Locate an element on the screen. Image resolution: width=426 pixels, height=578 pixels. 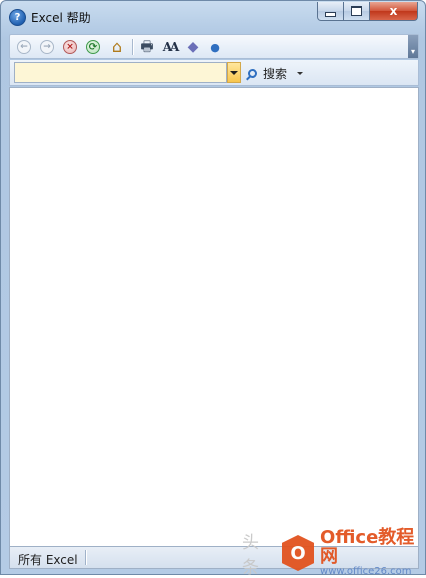
toolbar-separator is located at coordinates (132, 47).